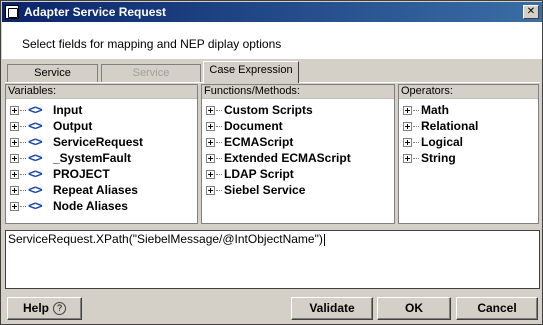 This screenshot has width=543, height=325. I want to click on variable-item-repeat-aliases: <> Repeat Aliases, so click(101, 190).